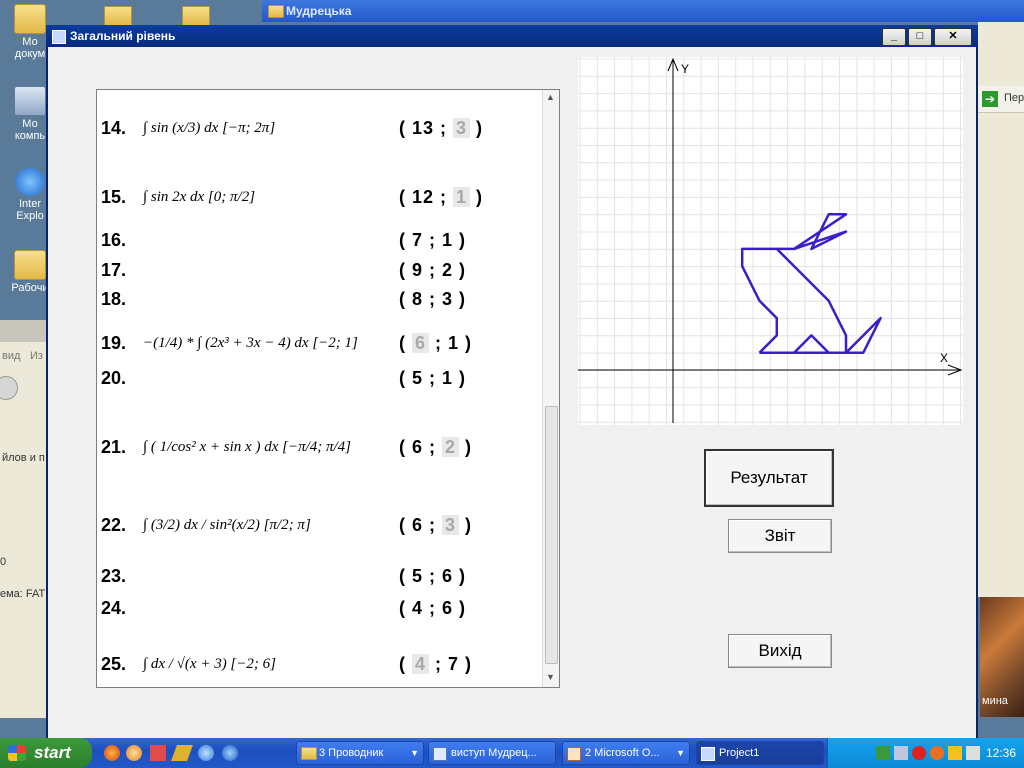 This screenshot has height=768, width=1024. Describe the element at coordinates (883, 753) in the screenshot. I see `network-icon` at that location.